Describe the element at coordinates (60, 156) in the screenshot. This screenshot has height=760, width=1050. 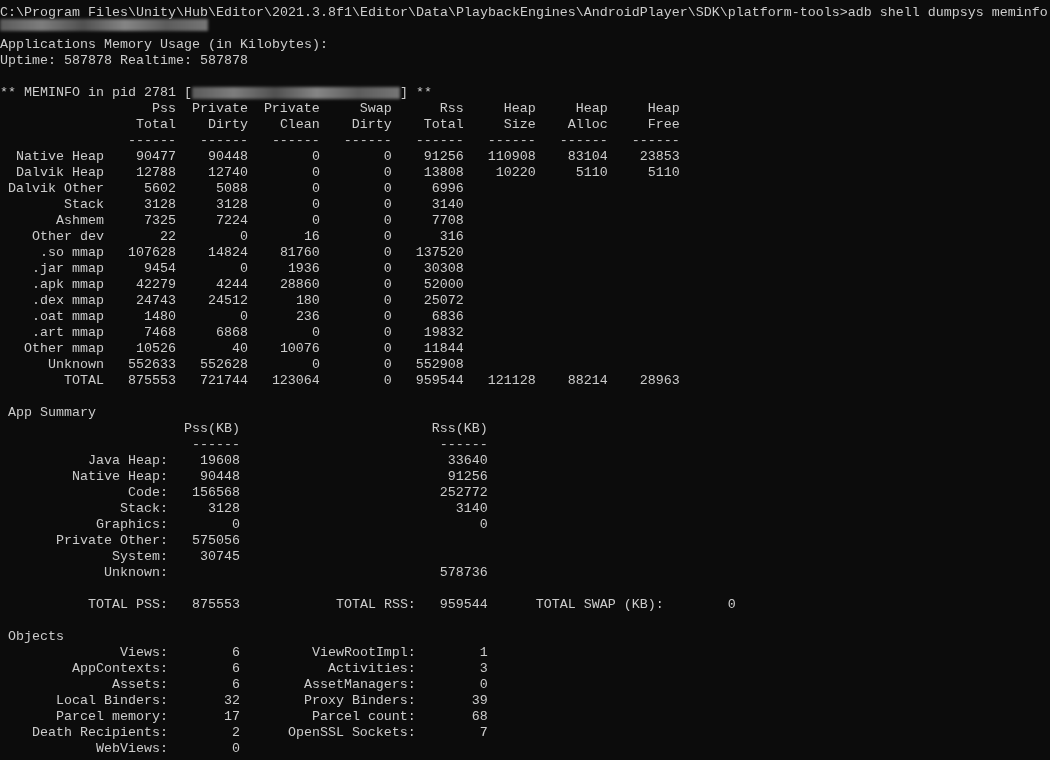
I see `row-label: Native Heap` at that location.